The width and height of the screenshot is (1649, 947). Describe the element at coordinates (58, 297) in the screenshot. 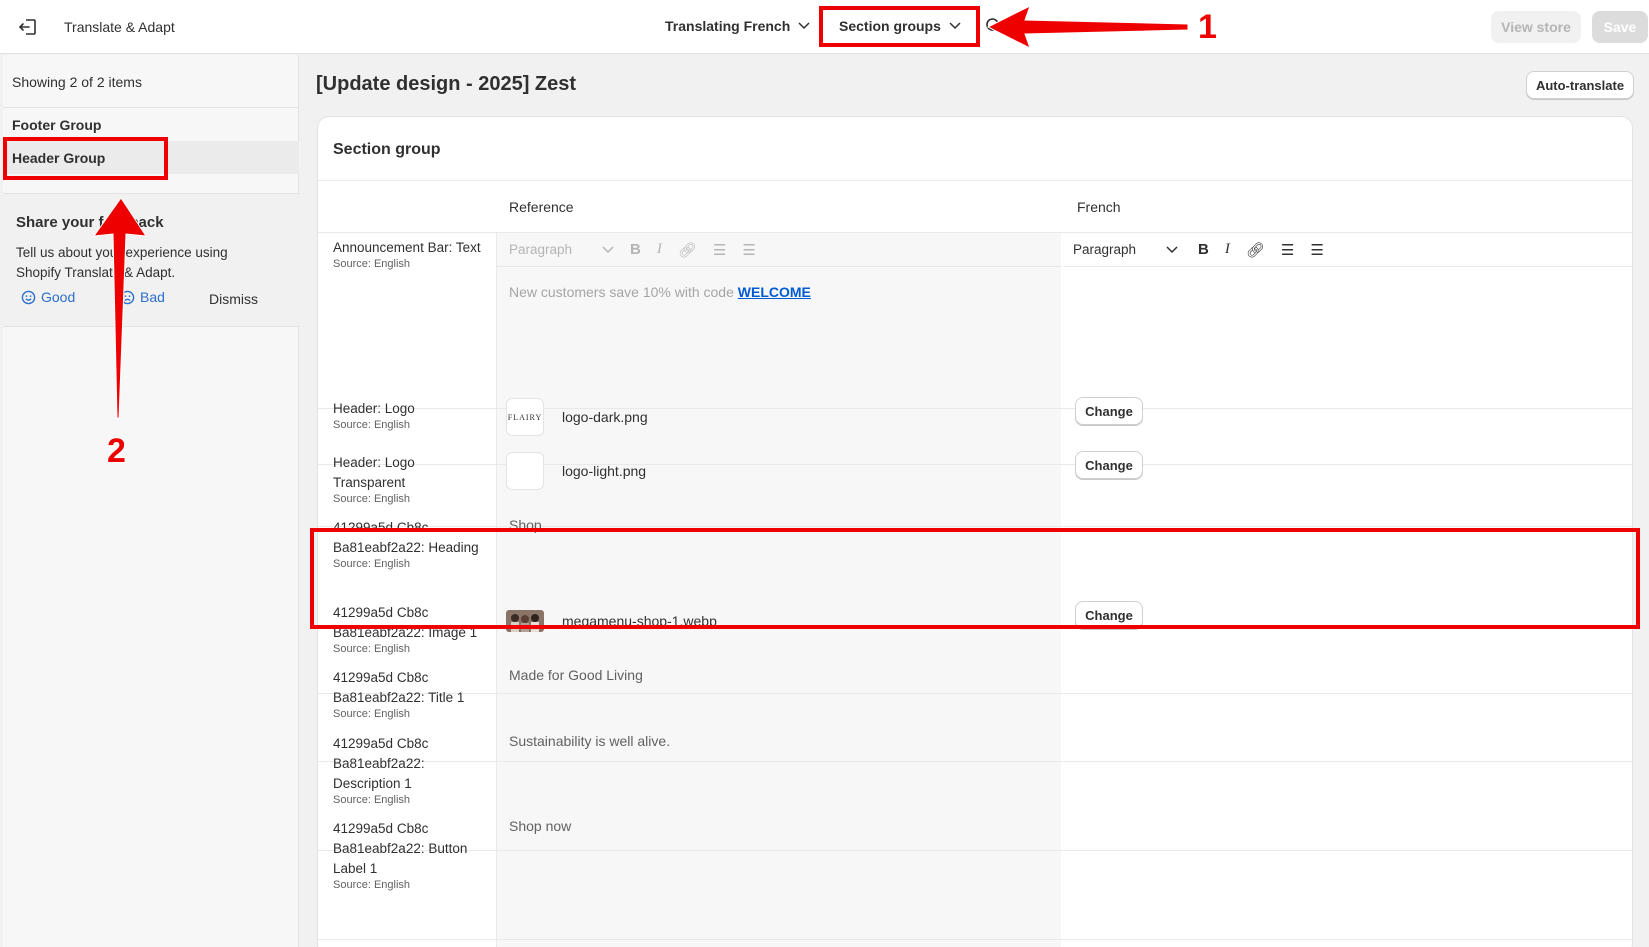

I see `feedback-good-label: Good` at that location.